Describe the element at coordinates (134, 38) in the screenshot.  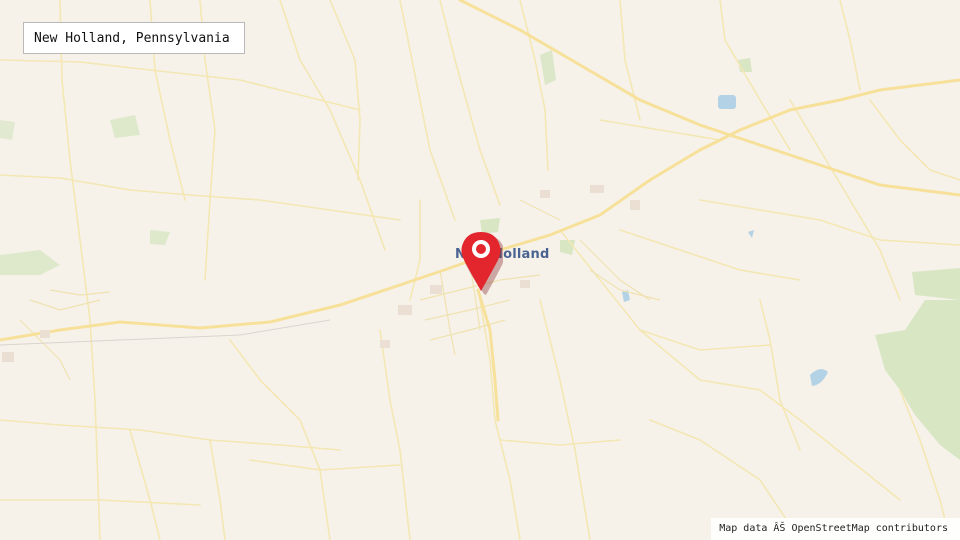
I see `map-title: New Holland, Pennsylvania` at that location.